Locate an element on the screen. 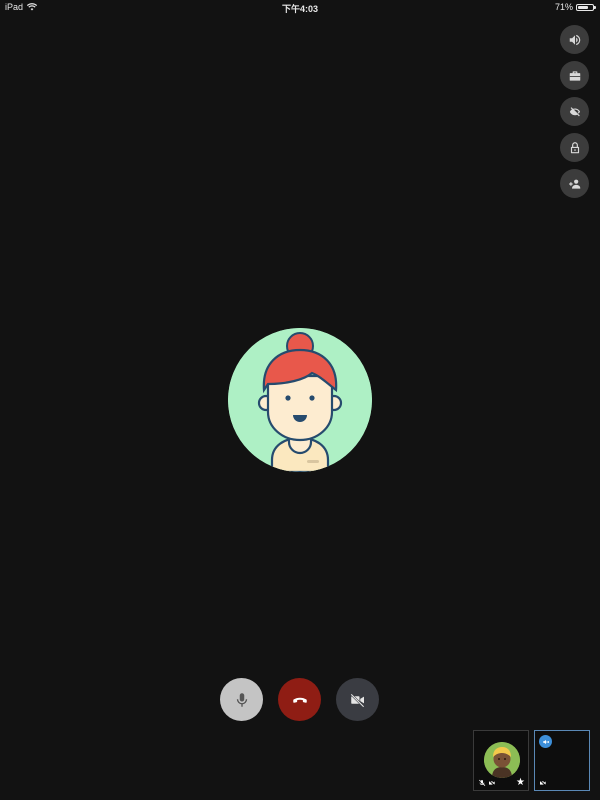 The image size is (600, 800). briefcase-icon is located at coordinates (574, 75).